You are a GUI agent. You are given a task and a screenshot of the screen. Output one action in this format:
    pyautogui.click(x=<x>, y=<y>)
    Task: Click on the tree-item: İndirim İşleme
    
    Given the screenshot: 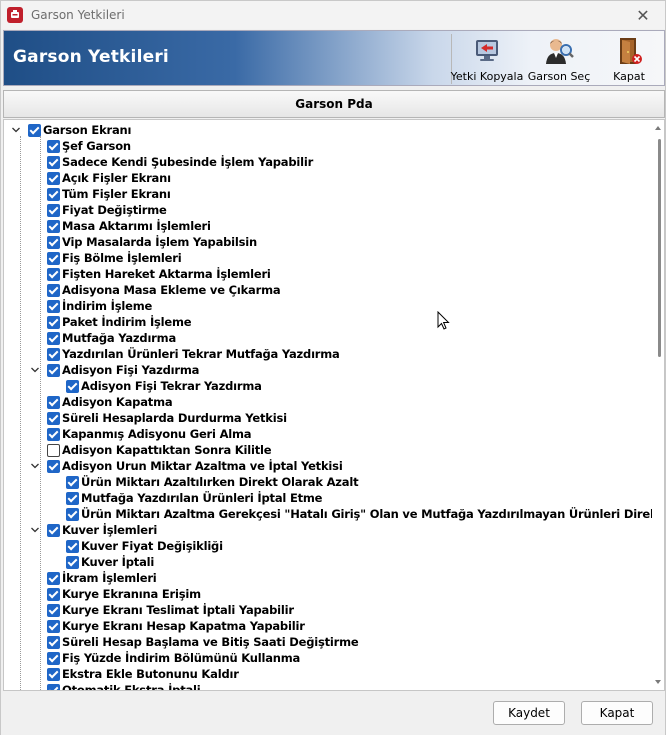 What is the action you would take?
    pyautogui.click(x=328, y=306)
    